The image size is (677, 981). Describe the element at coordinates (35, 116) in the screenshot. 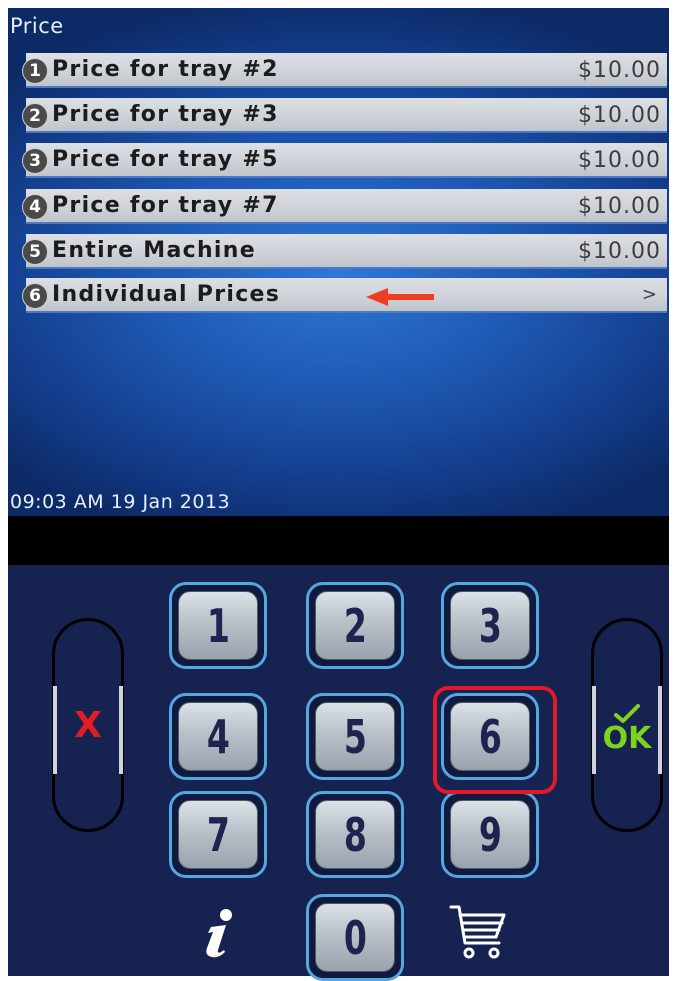

I see `menu-item-number: 2` at that location.